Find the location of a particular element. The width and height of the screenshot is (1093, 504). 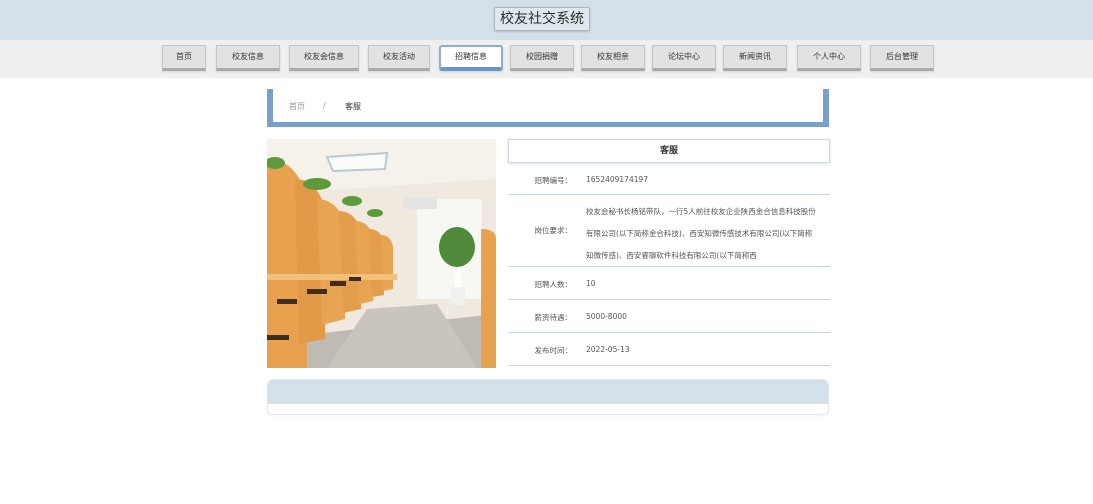

comment-panel is located at coordinates (548, 397).